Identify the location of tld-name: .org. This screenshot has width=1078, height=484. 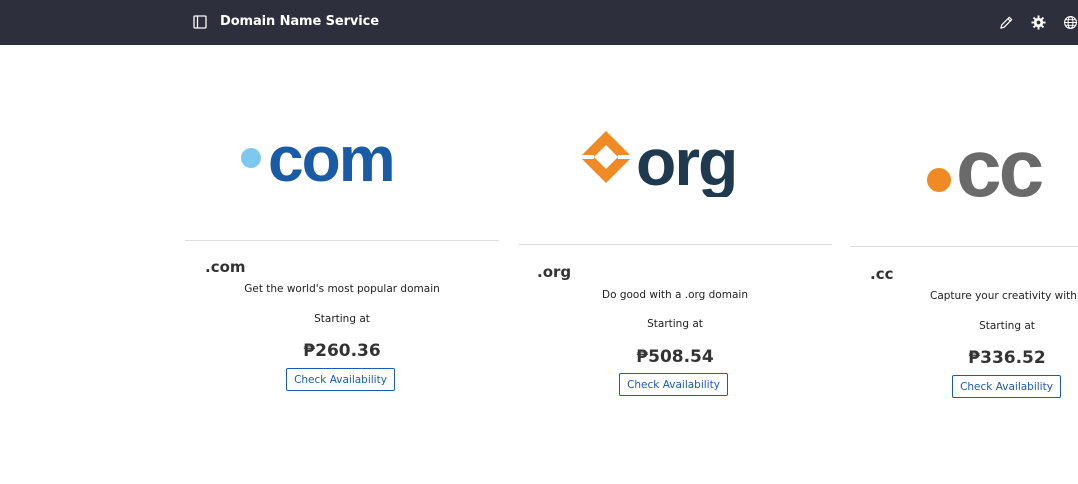
(554, 272).